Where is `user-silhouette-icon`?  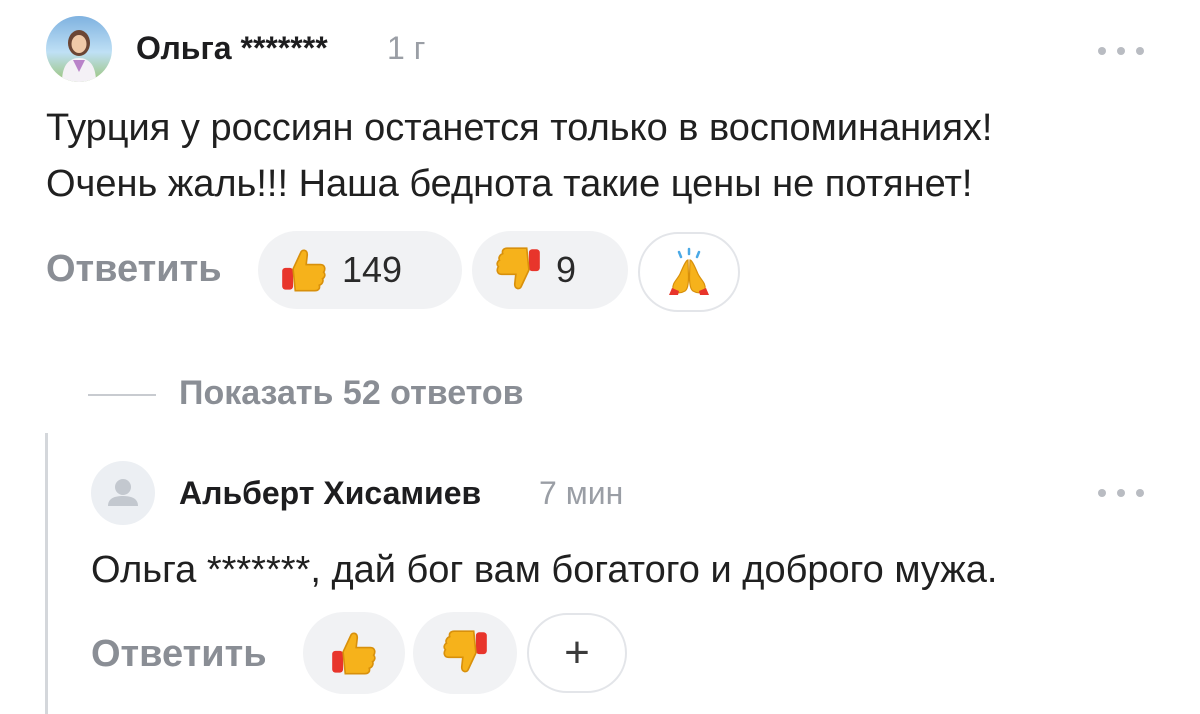
user-silhouette-icon is located at coordinates (123, 492).